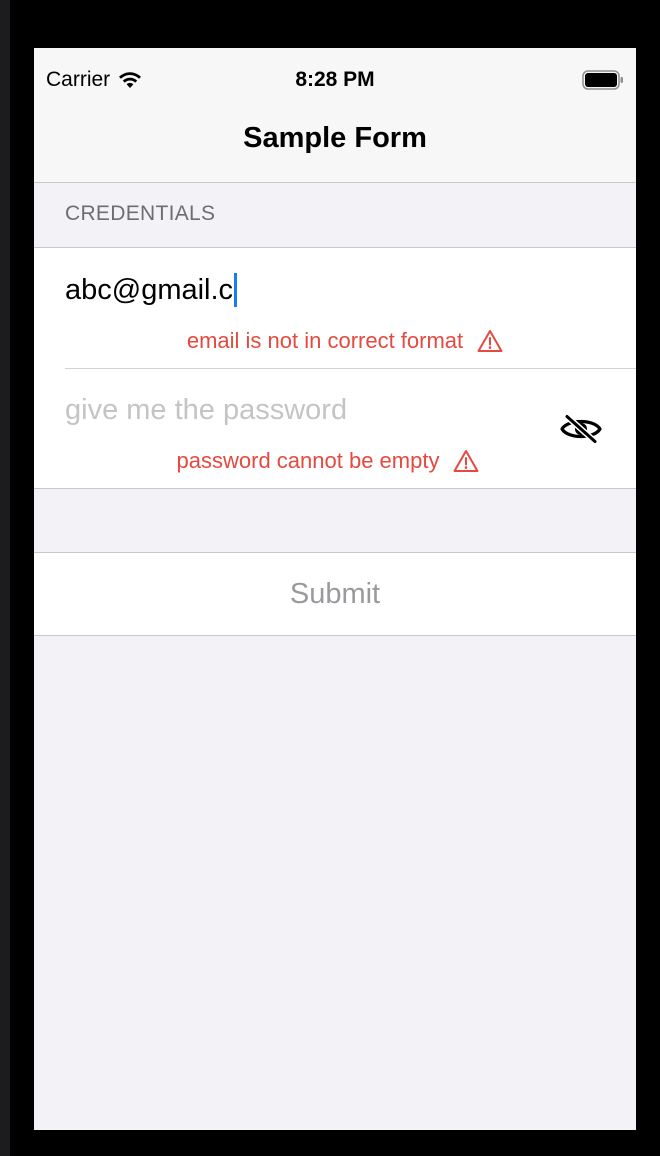  I want to click on password-error-message: password cannot be empty, so click(335, 461).